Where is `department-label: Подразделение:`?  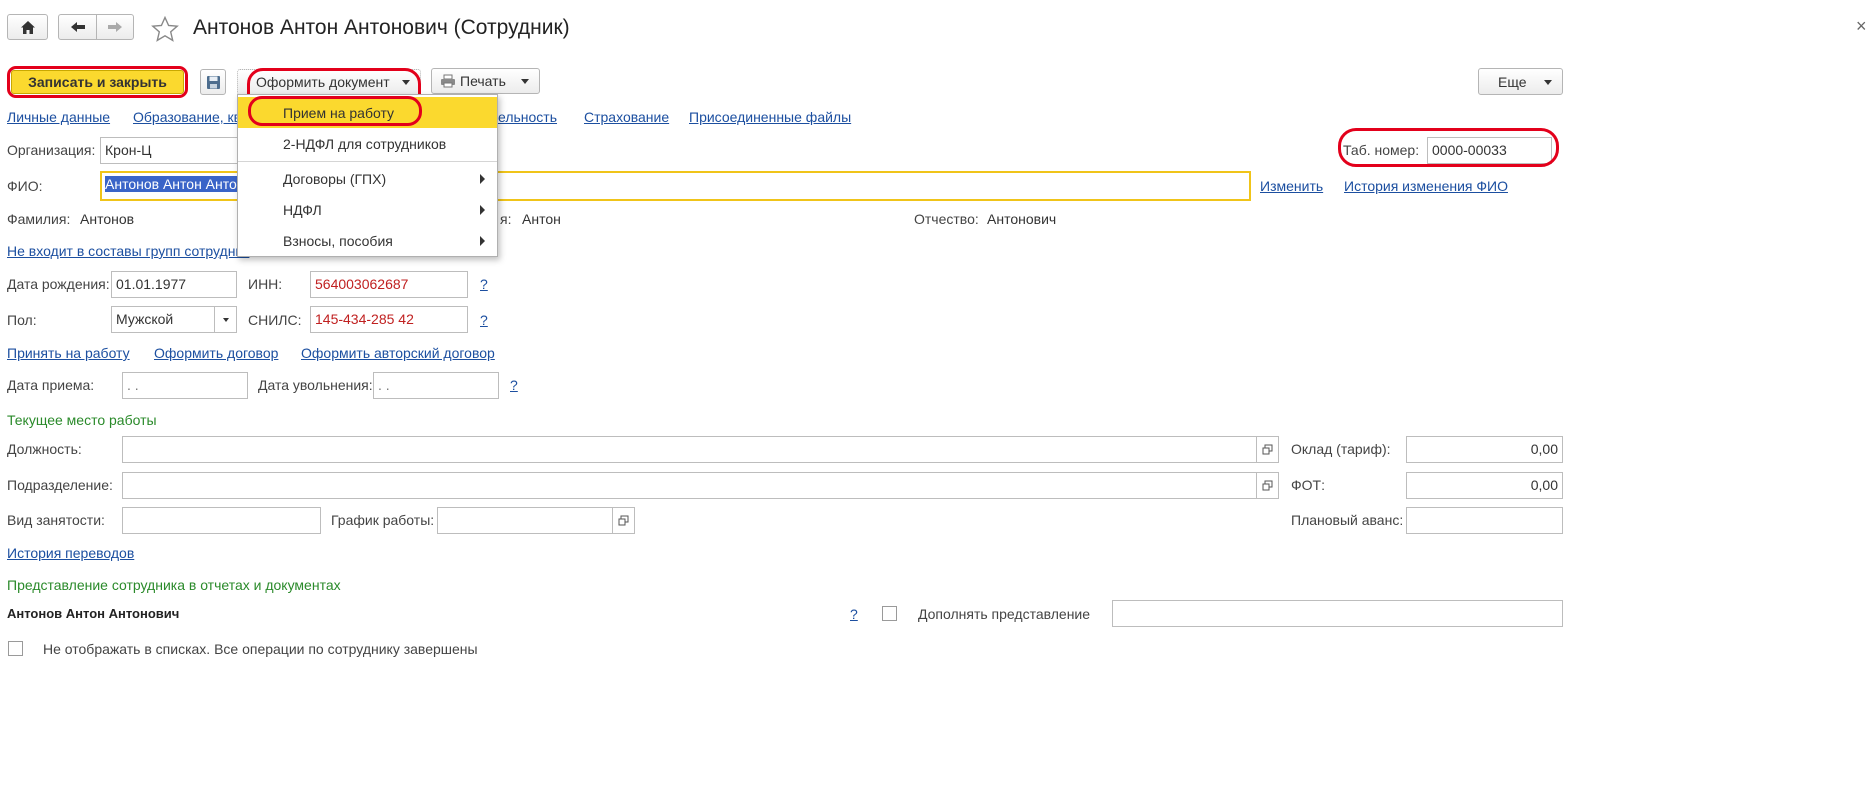
department-label: Подразделение: is located at coordinates (60, 485).